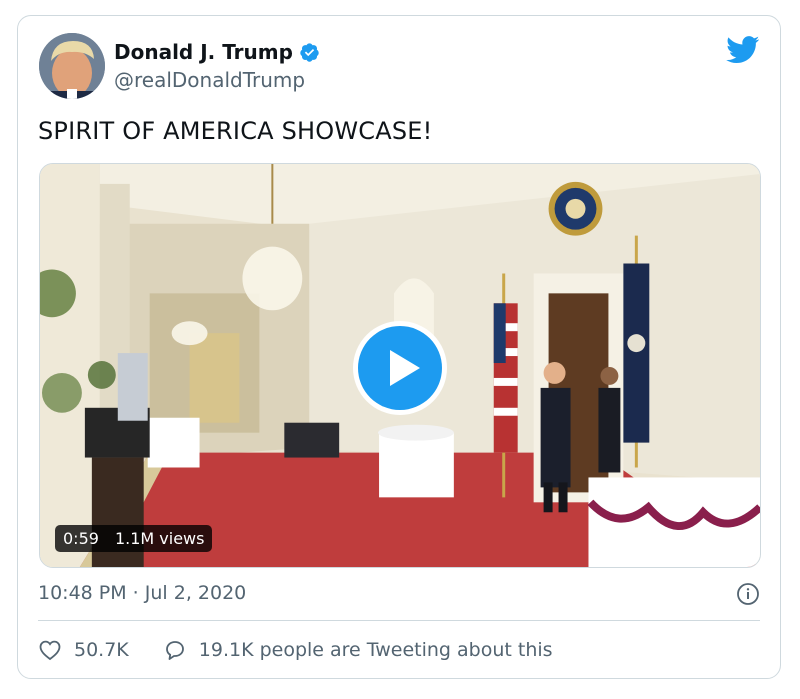 This screenshot has width=800, height=699. Describe the element at coordinates (743, 50) in the screenshot. I see `twitter-bird-icon` at that location.